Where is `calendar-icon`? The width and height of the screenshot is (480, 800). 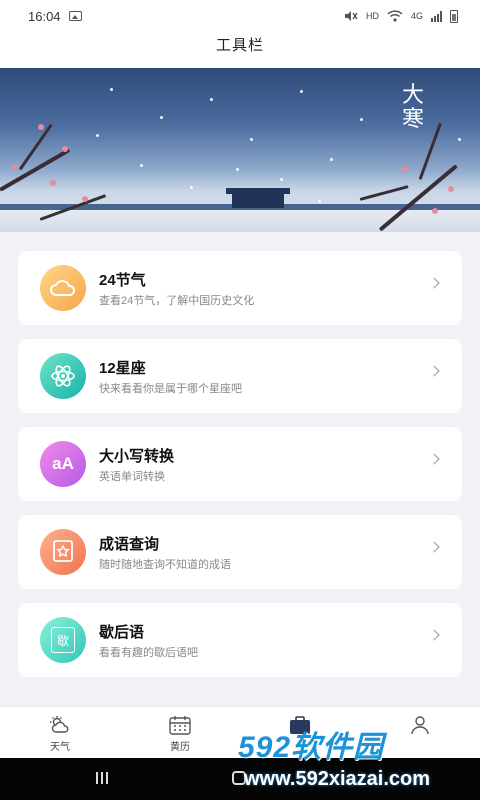
calendar-icon is located at coordinates (180, 725).